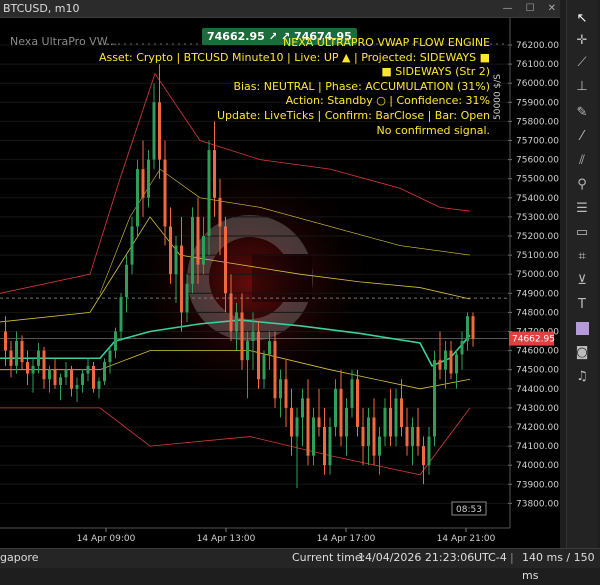 The height and width of the screenshot is (585, 600). I want to click on fibonacci-icon: ⚲, so click(582, 185).